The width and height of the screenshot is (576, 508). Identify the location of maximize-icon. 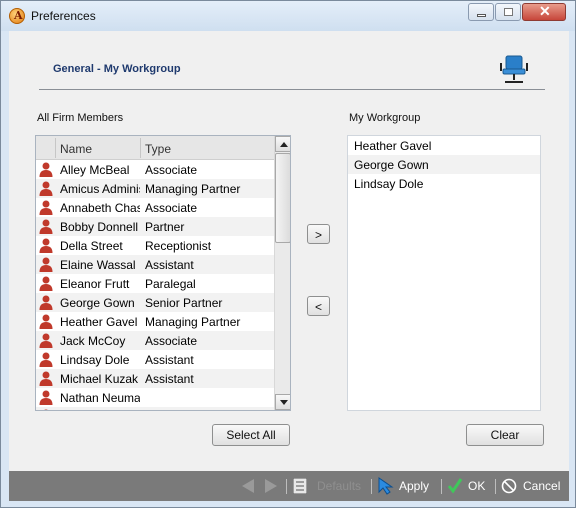
(508, 12).